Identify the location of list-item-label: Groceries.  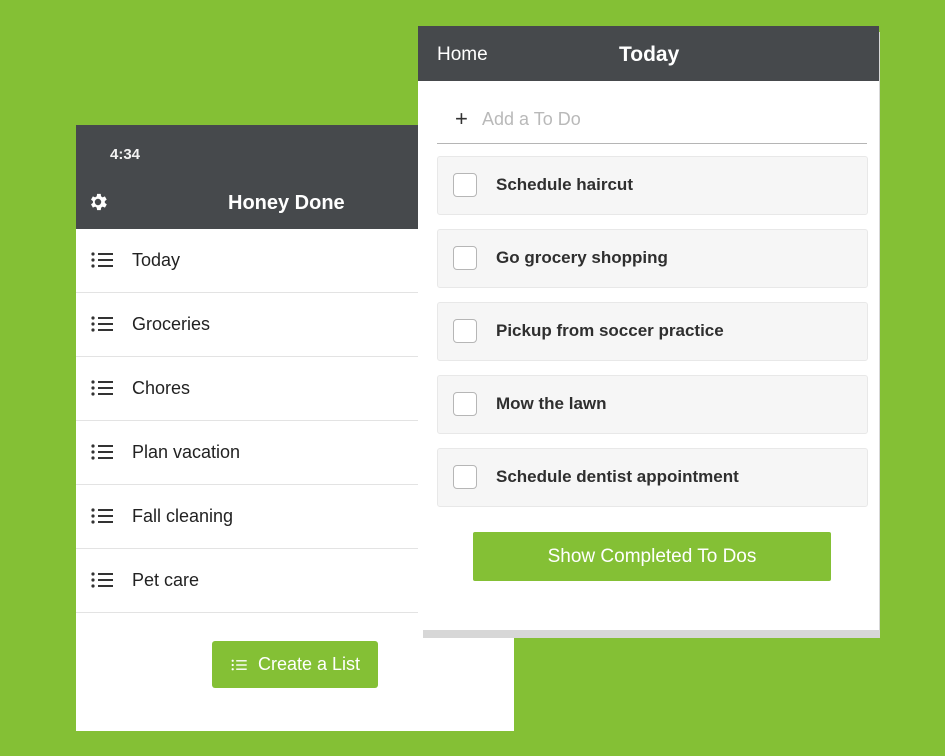
(171, 324).